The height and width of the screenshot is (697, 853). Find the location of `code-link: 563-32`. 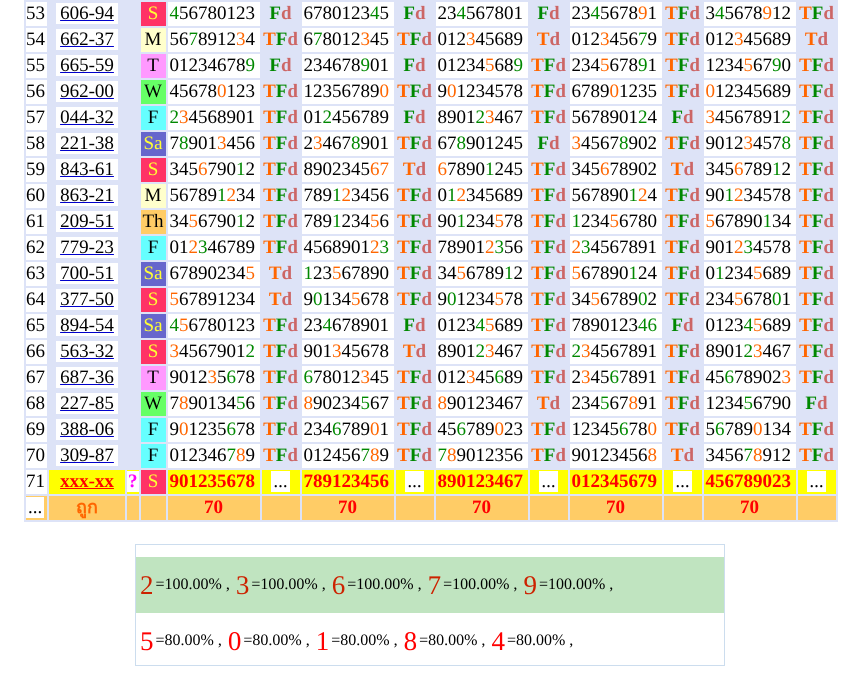

code-link: 563-32 is located at coordinates (87, 351).